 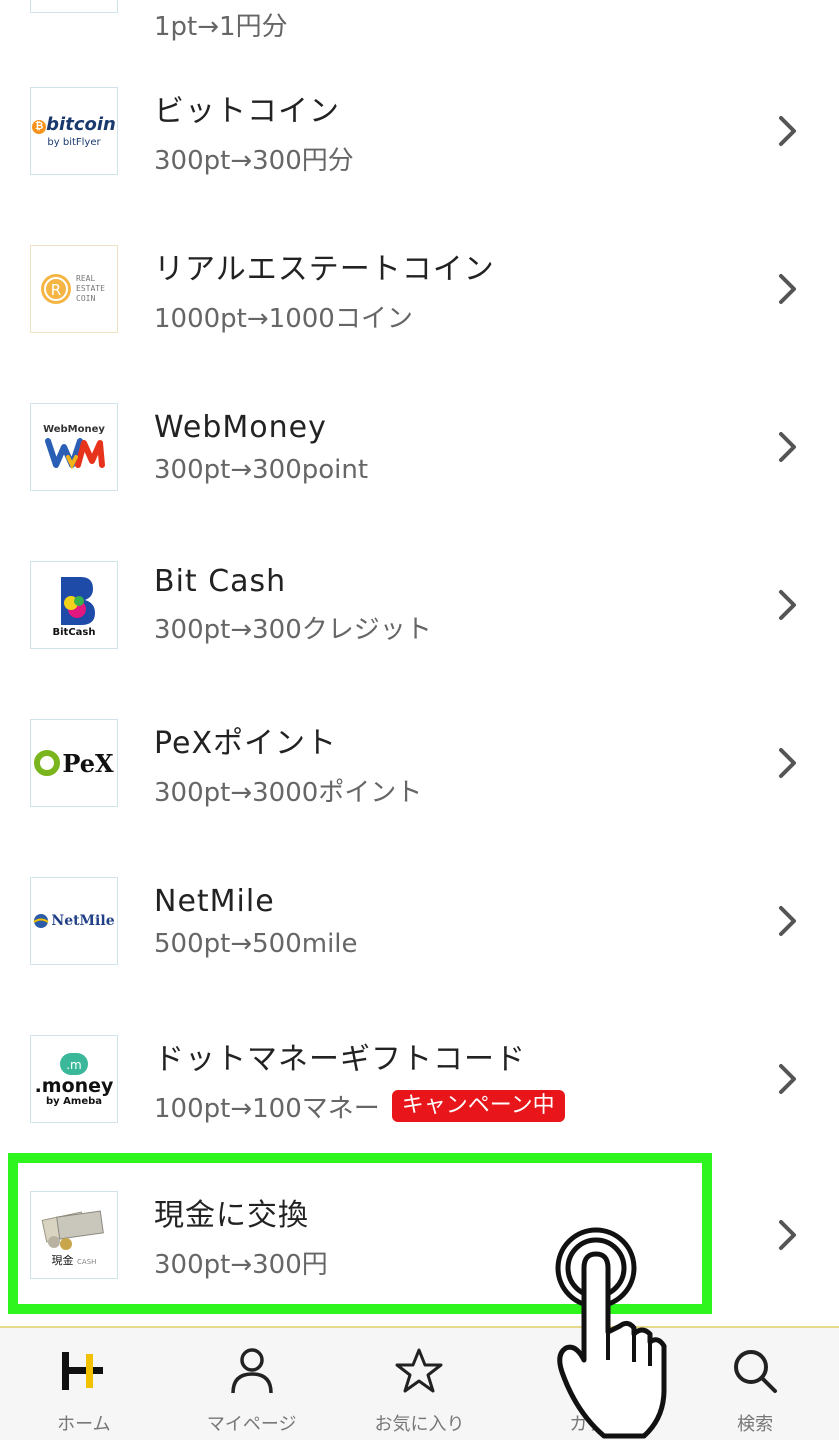 What do you see at coordinates (74, 131) in the screenshot?
I see `bitcoin-bitflyer-logo: ₿ bitcoin by bitFlyer` at bounding box center [74, 131].